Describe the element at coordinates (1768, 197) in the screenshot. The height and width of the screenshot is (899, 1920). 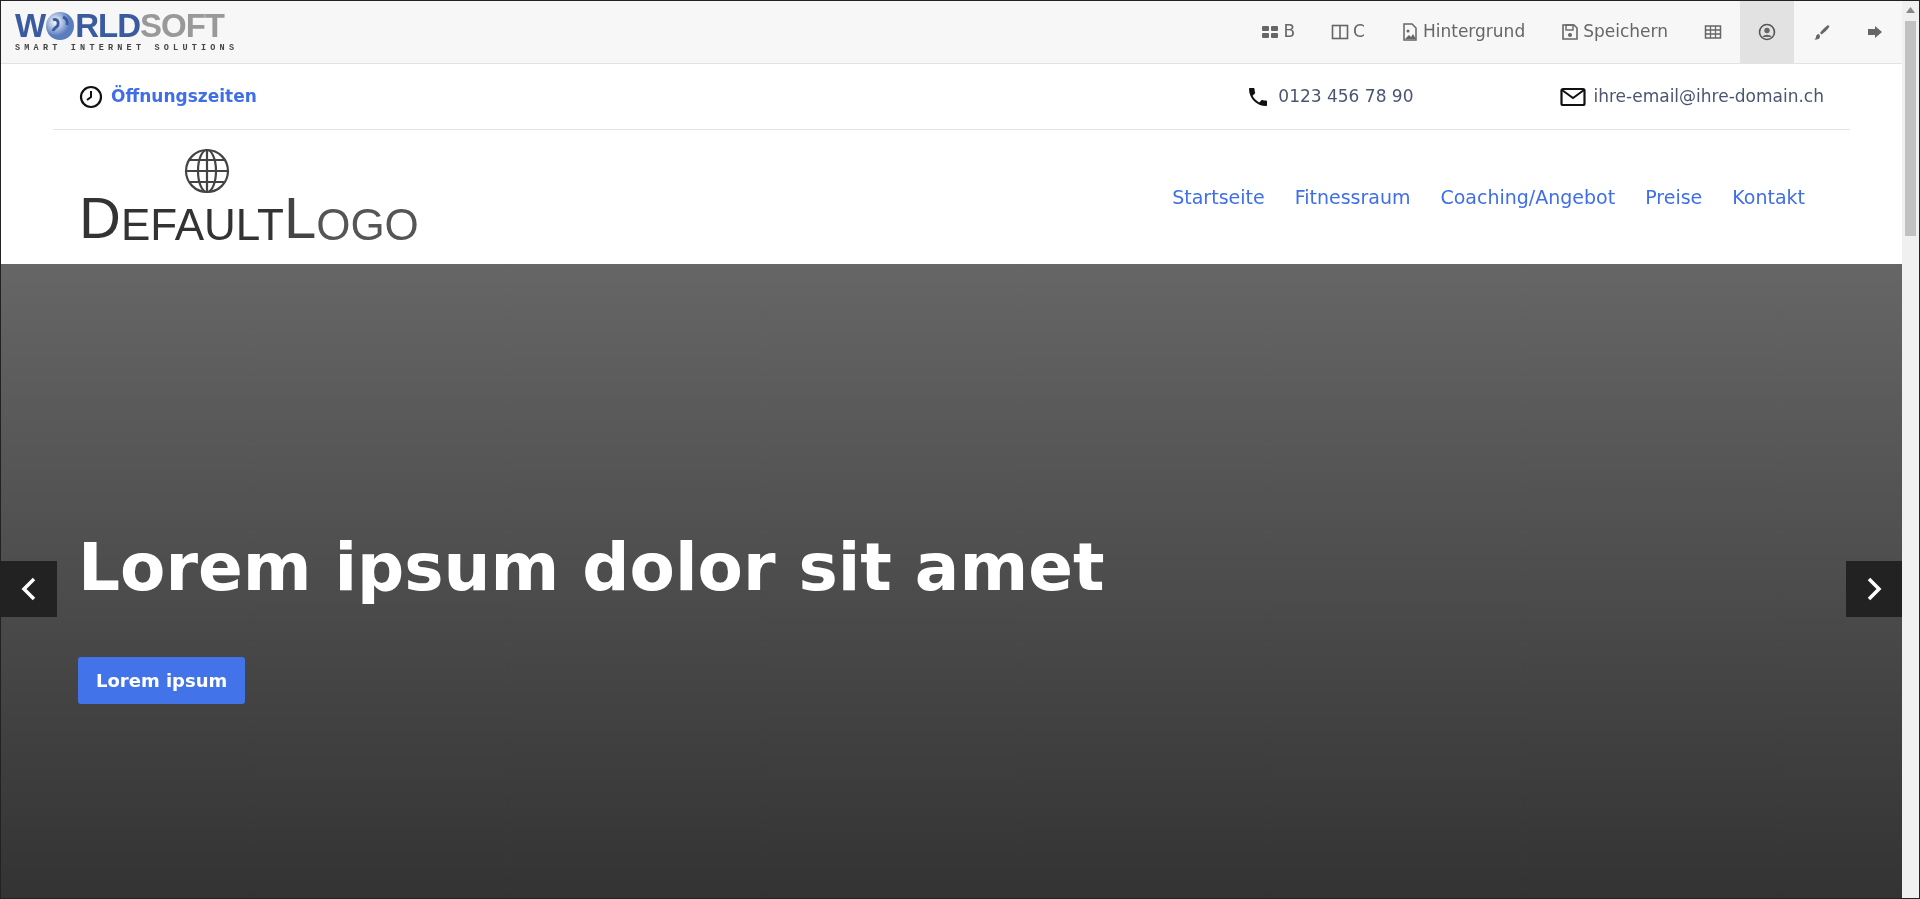
I see `nav-link: Kontakt` at that location.